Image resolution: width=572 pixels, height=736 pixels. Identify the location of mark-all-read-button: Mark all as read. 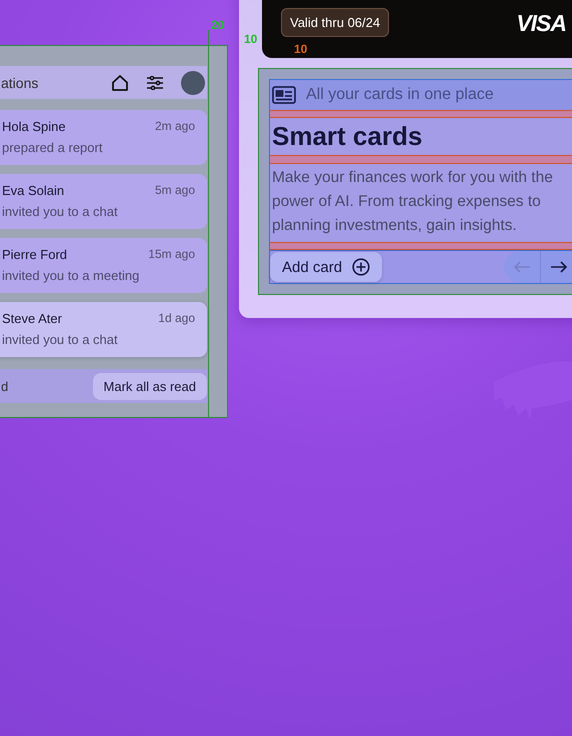
(149, 386).